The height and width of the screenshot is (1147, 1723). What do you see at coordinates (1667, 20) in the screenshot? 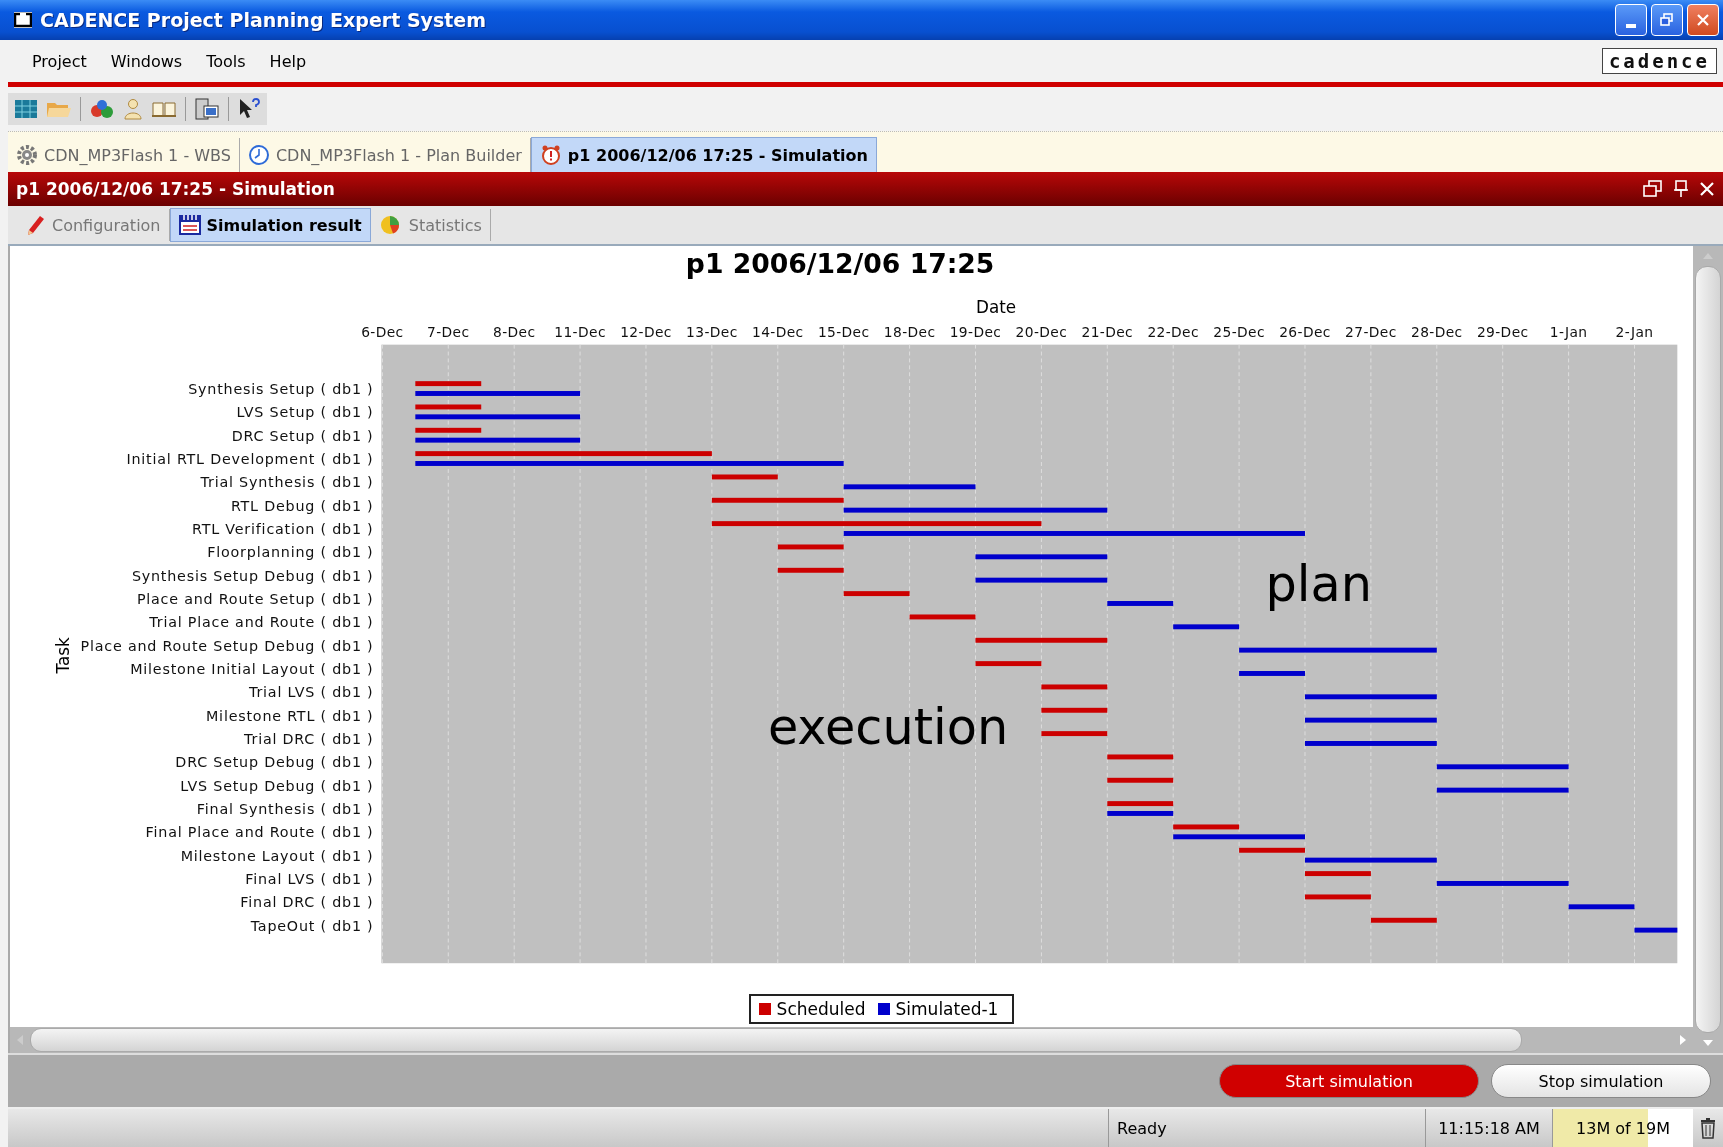
I see `maximize-button` at bounding box center [1667, 20].